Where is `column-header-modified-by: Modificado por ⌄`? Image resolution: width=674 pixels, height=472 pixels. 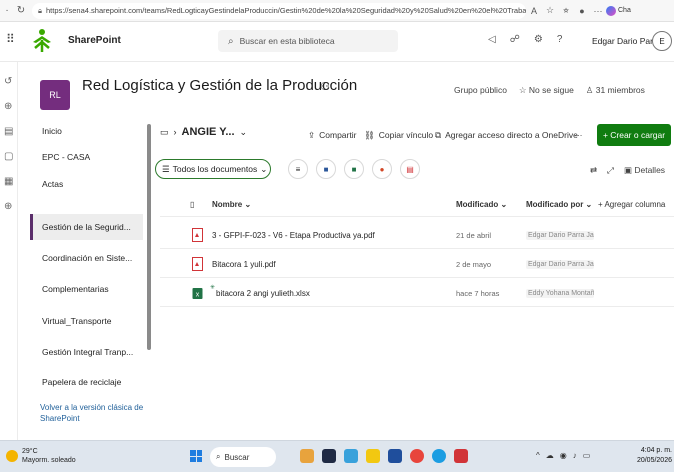
column-header-modified-by: Modificado por ⌄ is located at coordinates (559, 204).